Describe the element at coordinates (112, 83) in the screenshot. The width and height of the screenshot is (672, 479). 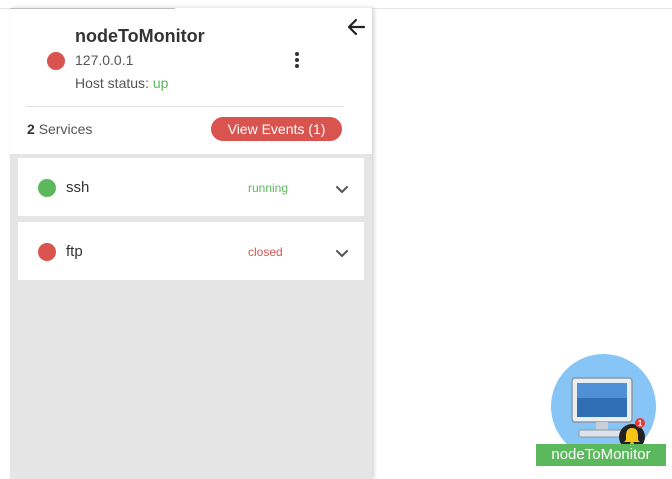
I see `host-status-label: Host status:` at that location.